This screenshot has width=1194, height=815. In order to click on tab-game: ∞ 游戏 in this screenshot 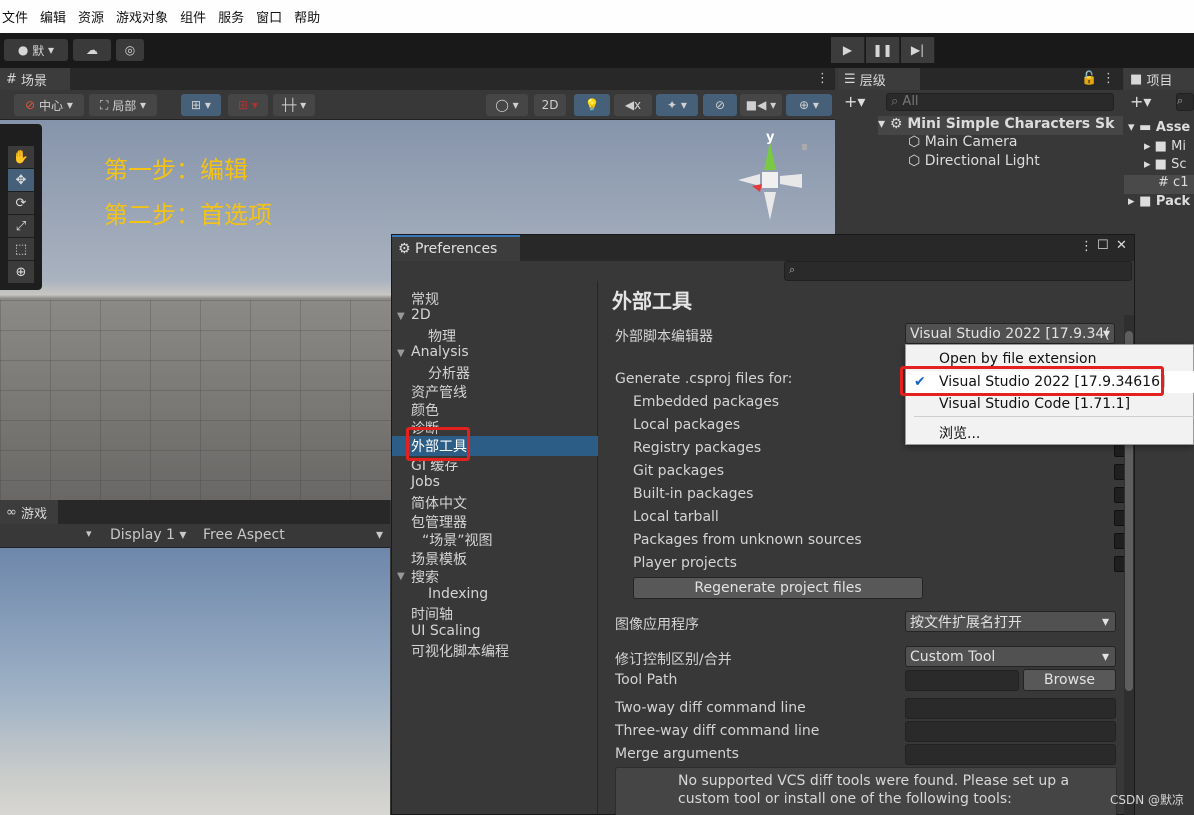, I will do `click(29, 512)`.